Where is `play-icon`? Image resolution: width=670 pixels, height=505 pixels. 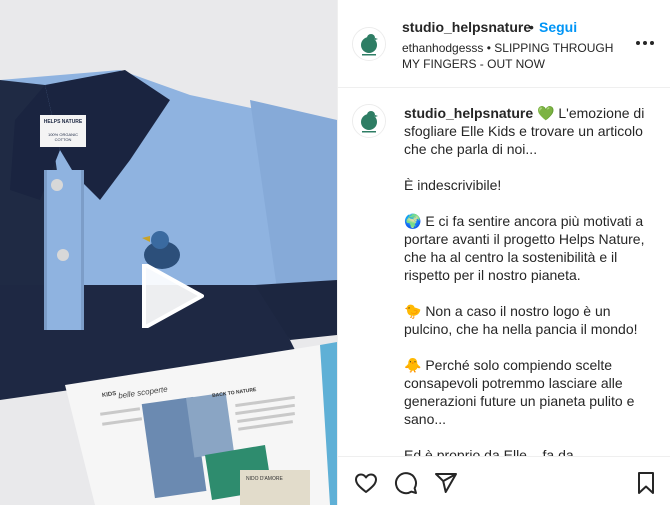 play-icon is located at coordinates (172, 296).